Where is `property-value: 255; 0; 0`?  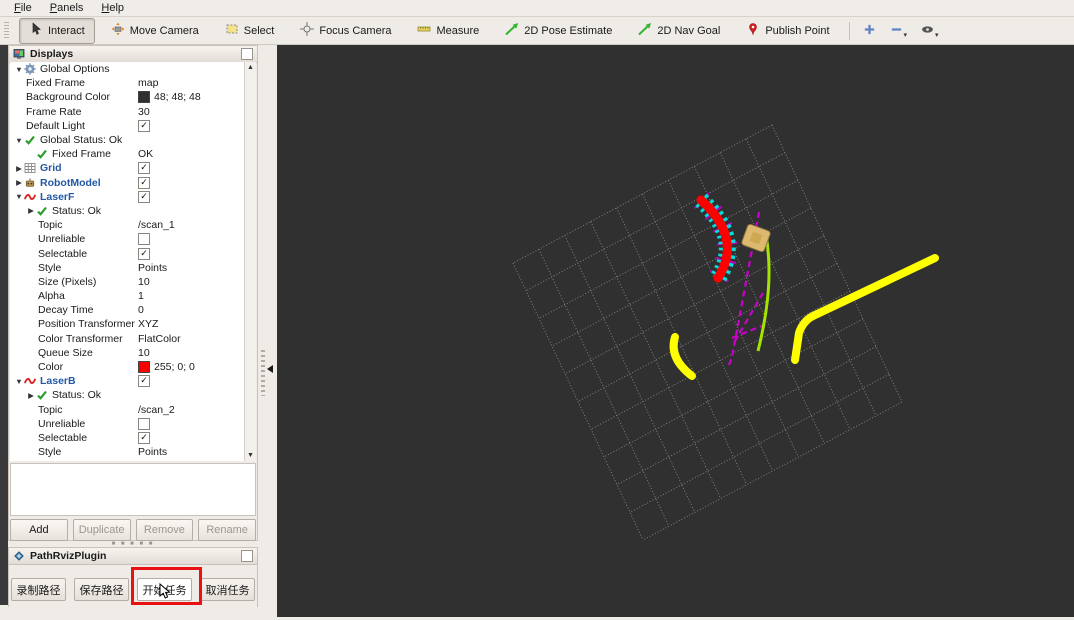 property-value: 255; 0; 0 is located at coordinates (166, 367).